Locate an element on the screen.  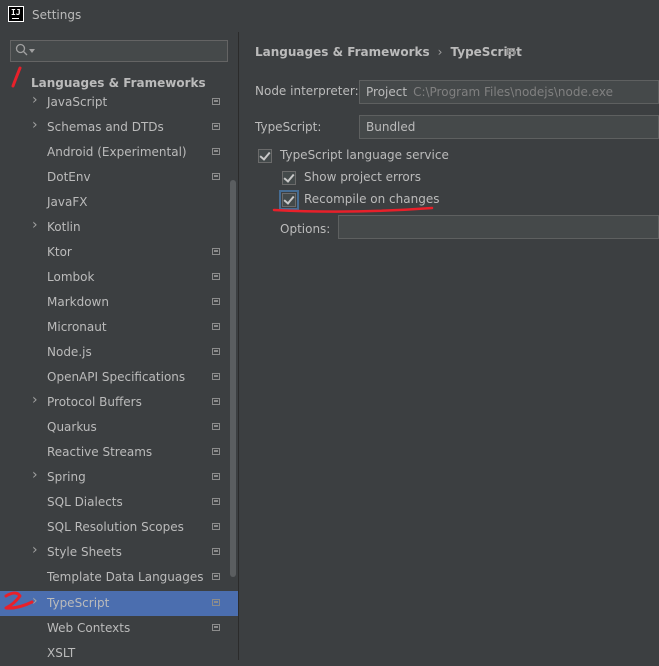
sidebar-item-android-experimental: Android (Experimental) is located at coordinates (119, 152).